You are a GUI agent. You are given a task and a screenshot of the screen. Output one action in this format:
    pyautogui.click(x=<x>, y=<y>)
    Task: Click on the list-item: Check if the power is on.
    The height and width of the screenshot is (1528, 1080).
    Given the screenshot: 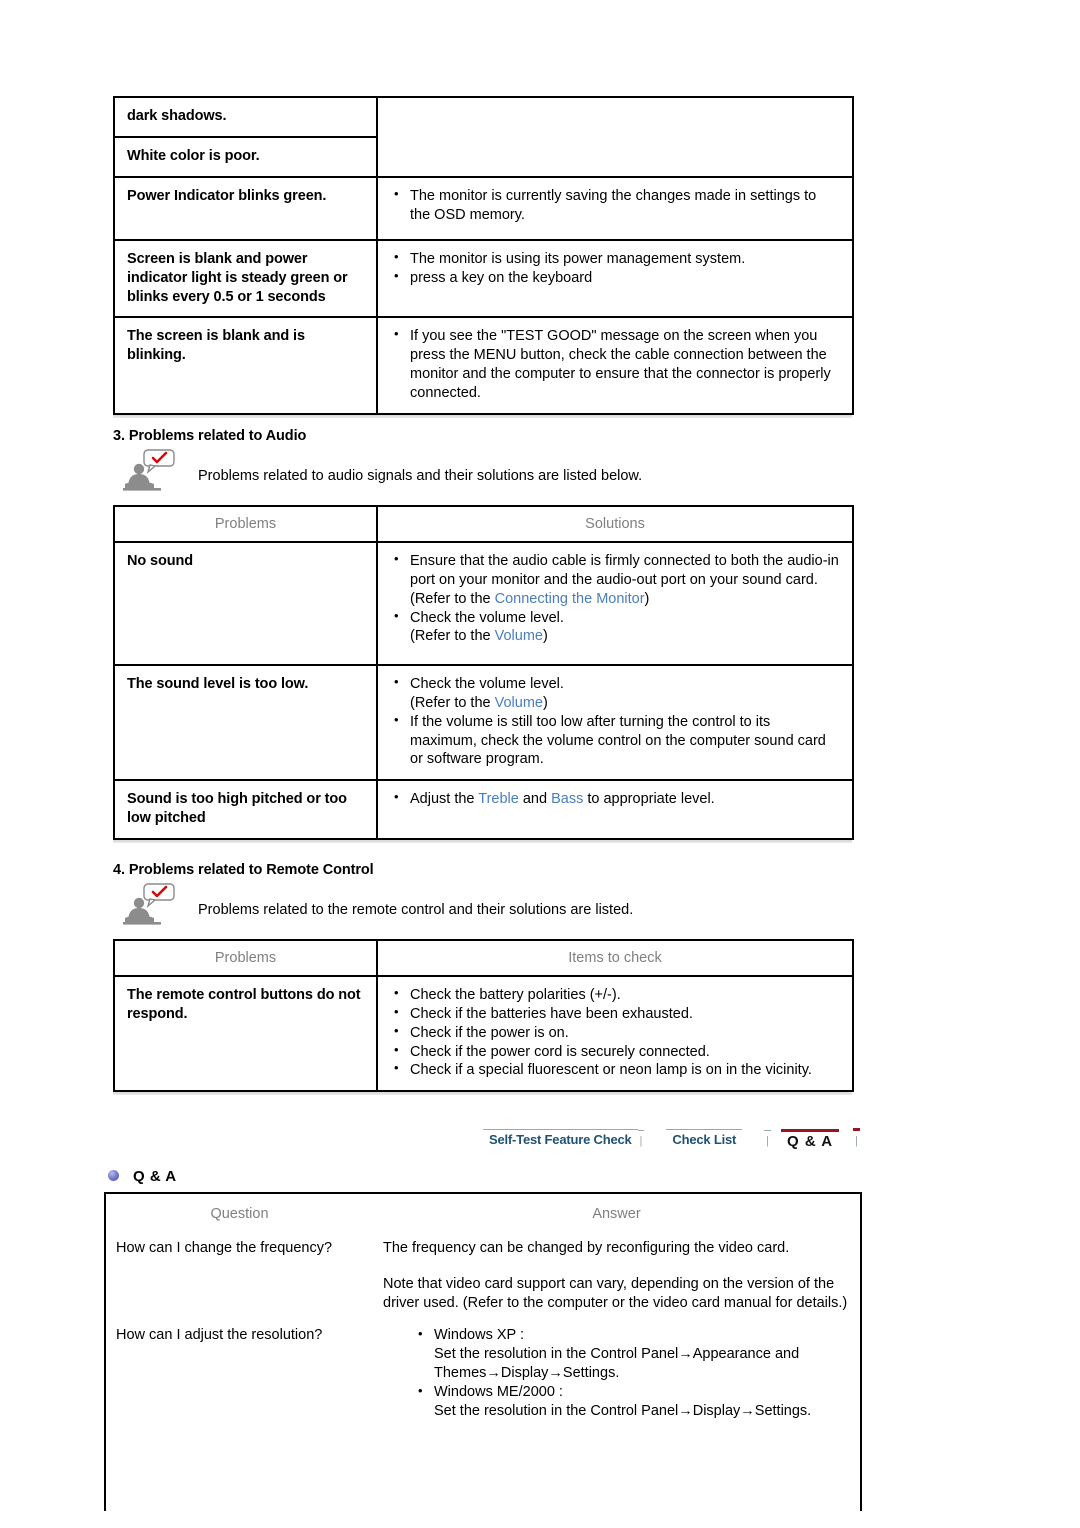 What is the action you would take?
    pyautogui.click(x=615, y=1033)
    